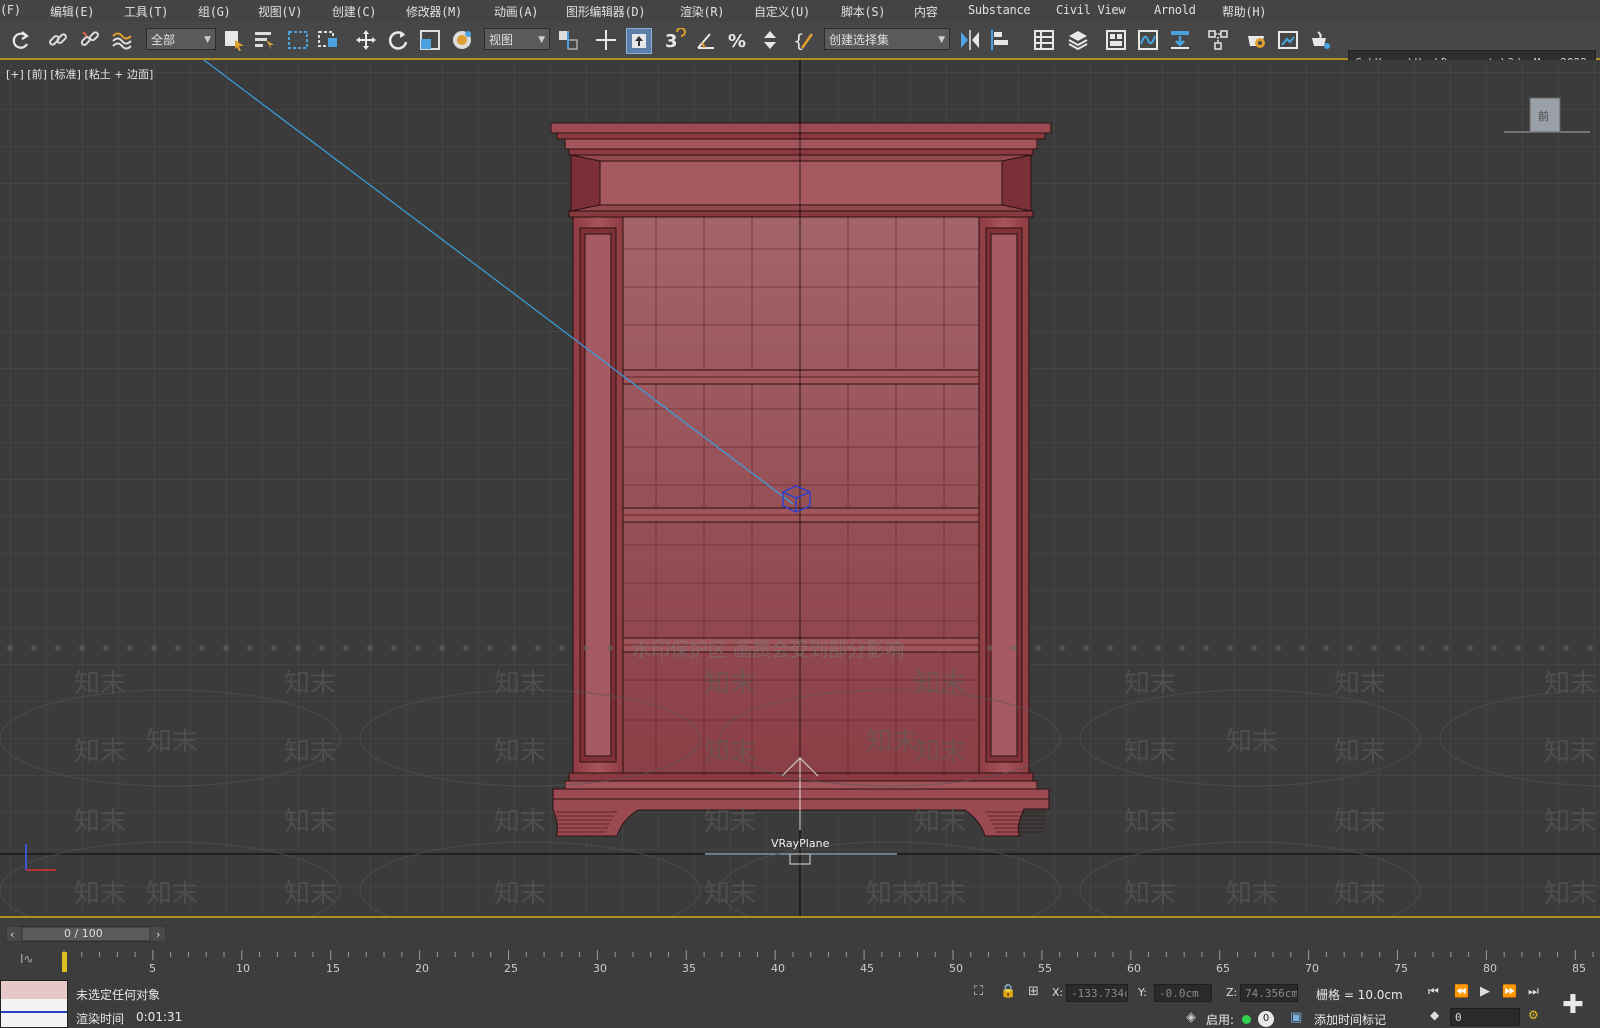 This screenshot has height=1028, width=1600. I want to click on menu-customize: 自定义(U), so click(782, 11).